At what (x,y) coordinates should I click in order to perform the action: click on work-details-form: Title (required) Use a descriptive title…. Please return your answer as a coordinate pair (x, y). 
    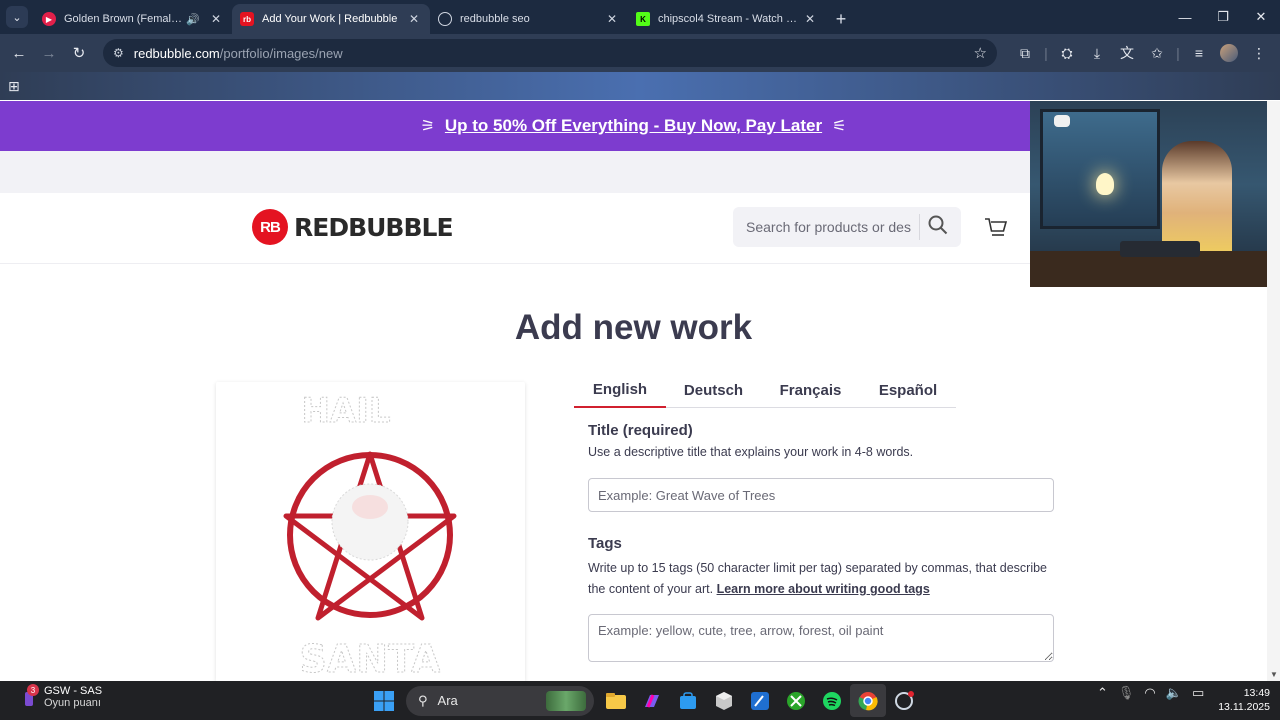
    Looking at the image, I should click on (823, 544).